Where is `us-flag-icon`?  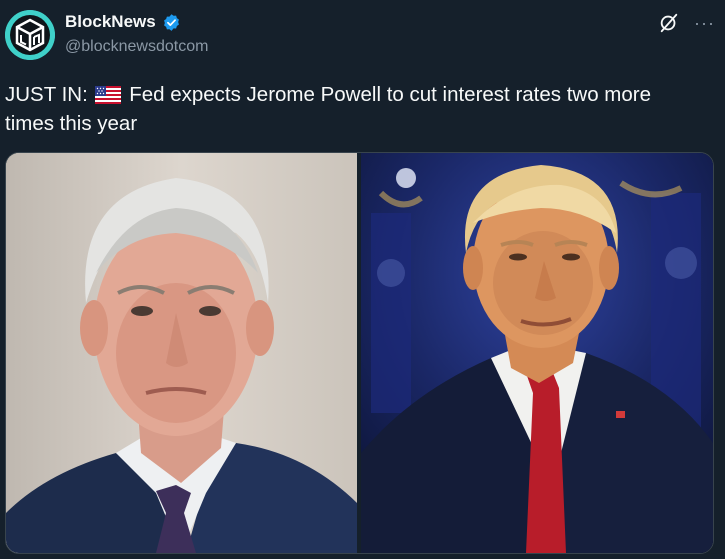 us-flag-icon is located at coordinates (108, 95).